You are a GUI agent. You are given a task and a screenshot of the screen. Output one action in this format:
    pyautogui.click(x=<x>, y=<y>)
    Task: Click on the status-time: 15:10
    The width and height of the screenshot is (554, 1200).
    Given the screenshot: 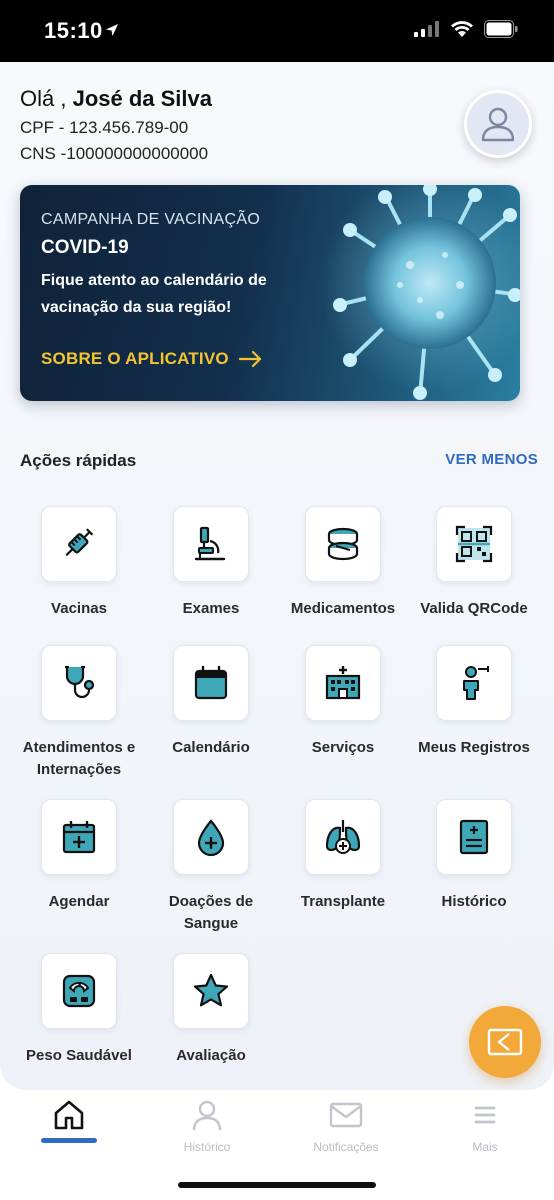 What is the action you would take?
    pyautogui.click(x=73, y=30)
    